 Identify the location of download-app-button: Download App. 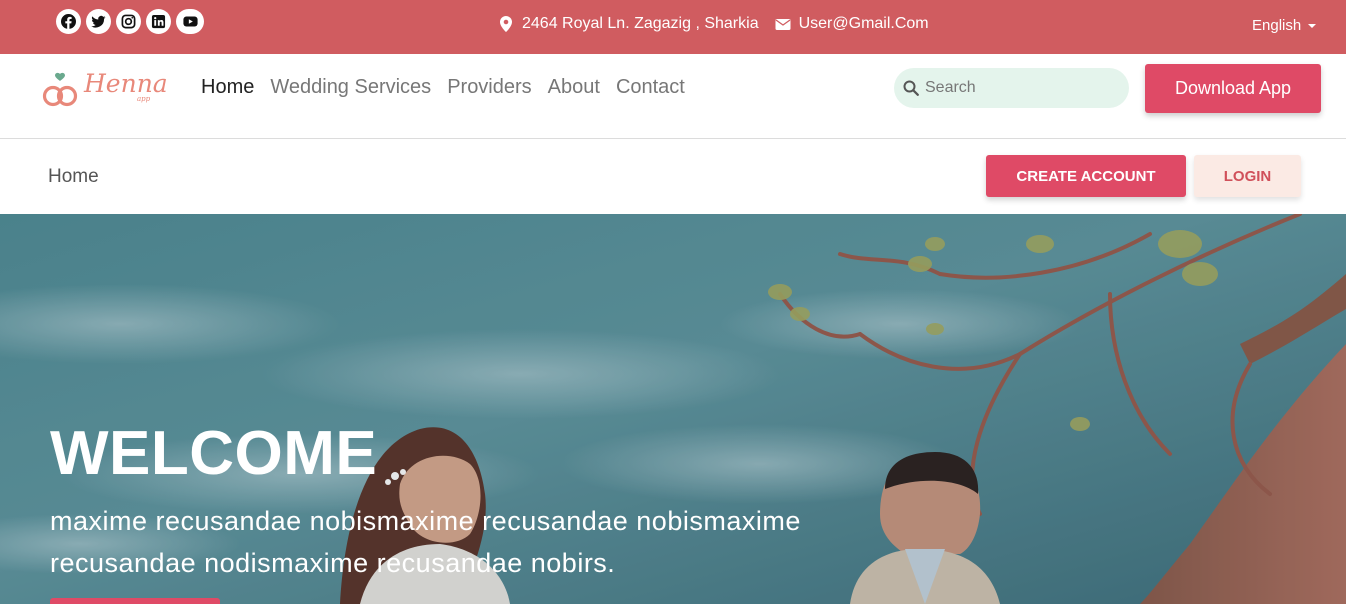
(1233, 88).